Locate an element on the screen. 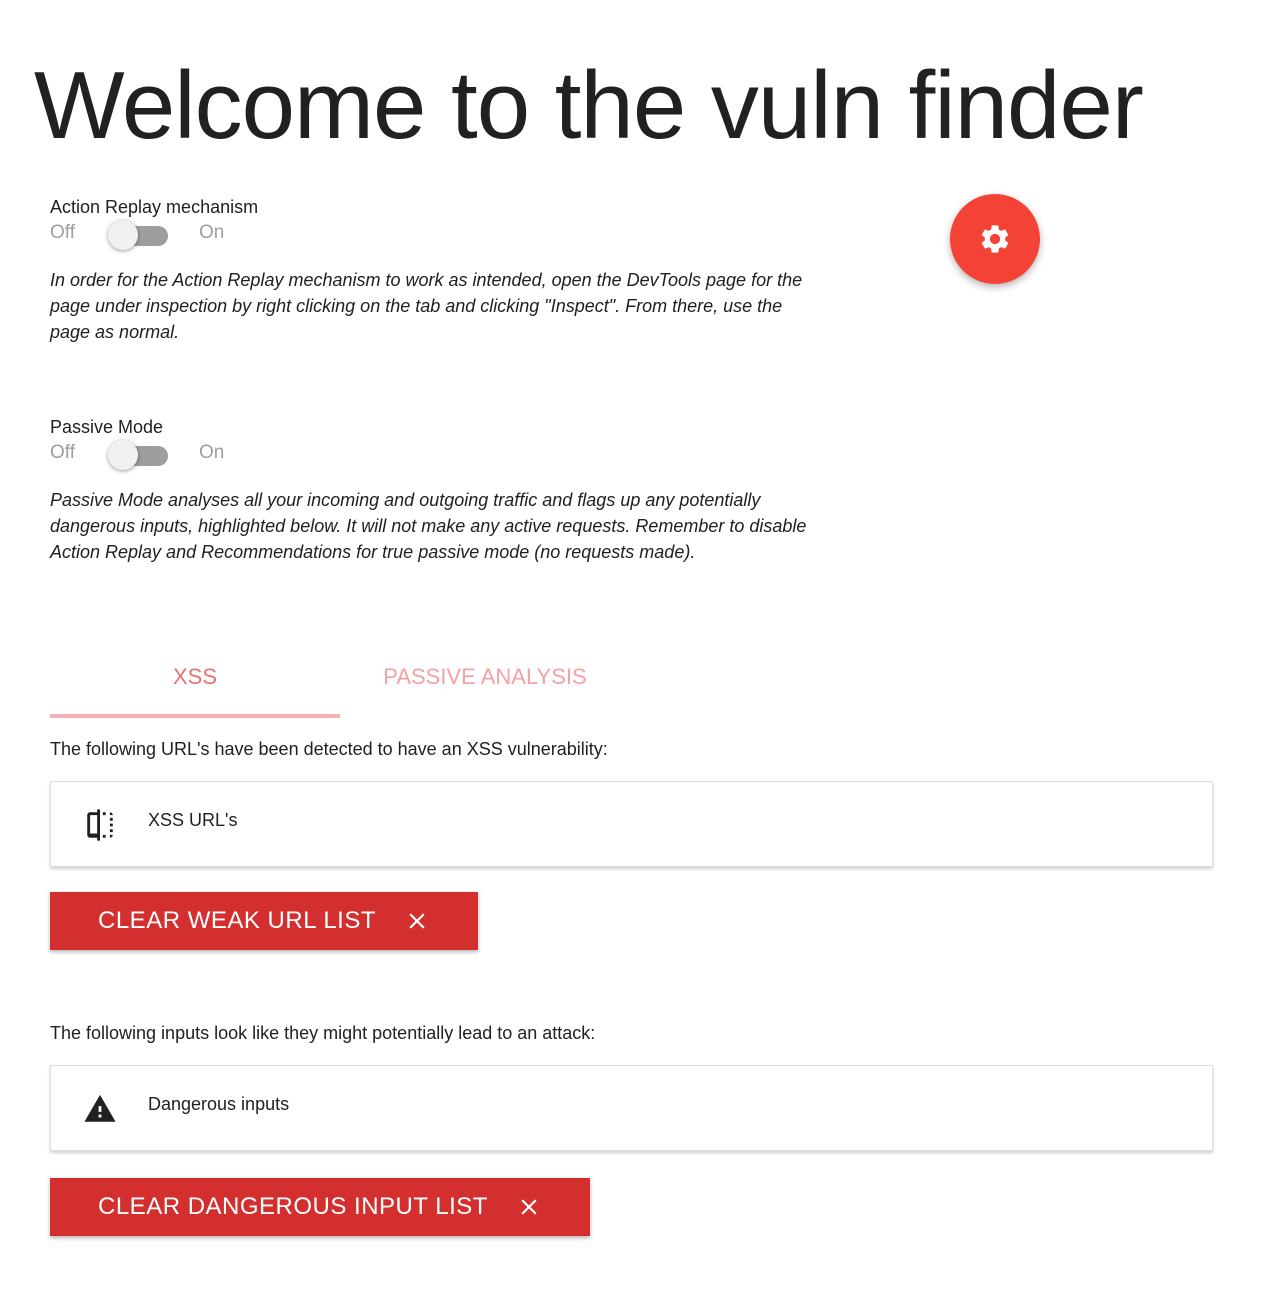 Image resolution: width=1270 pixels, height=1316 pixels. tab-passive-analysis: Passive Analysis is located at coordinates (485, 677).